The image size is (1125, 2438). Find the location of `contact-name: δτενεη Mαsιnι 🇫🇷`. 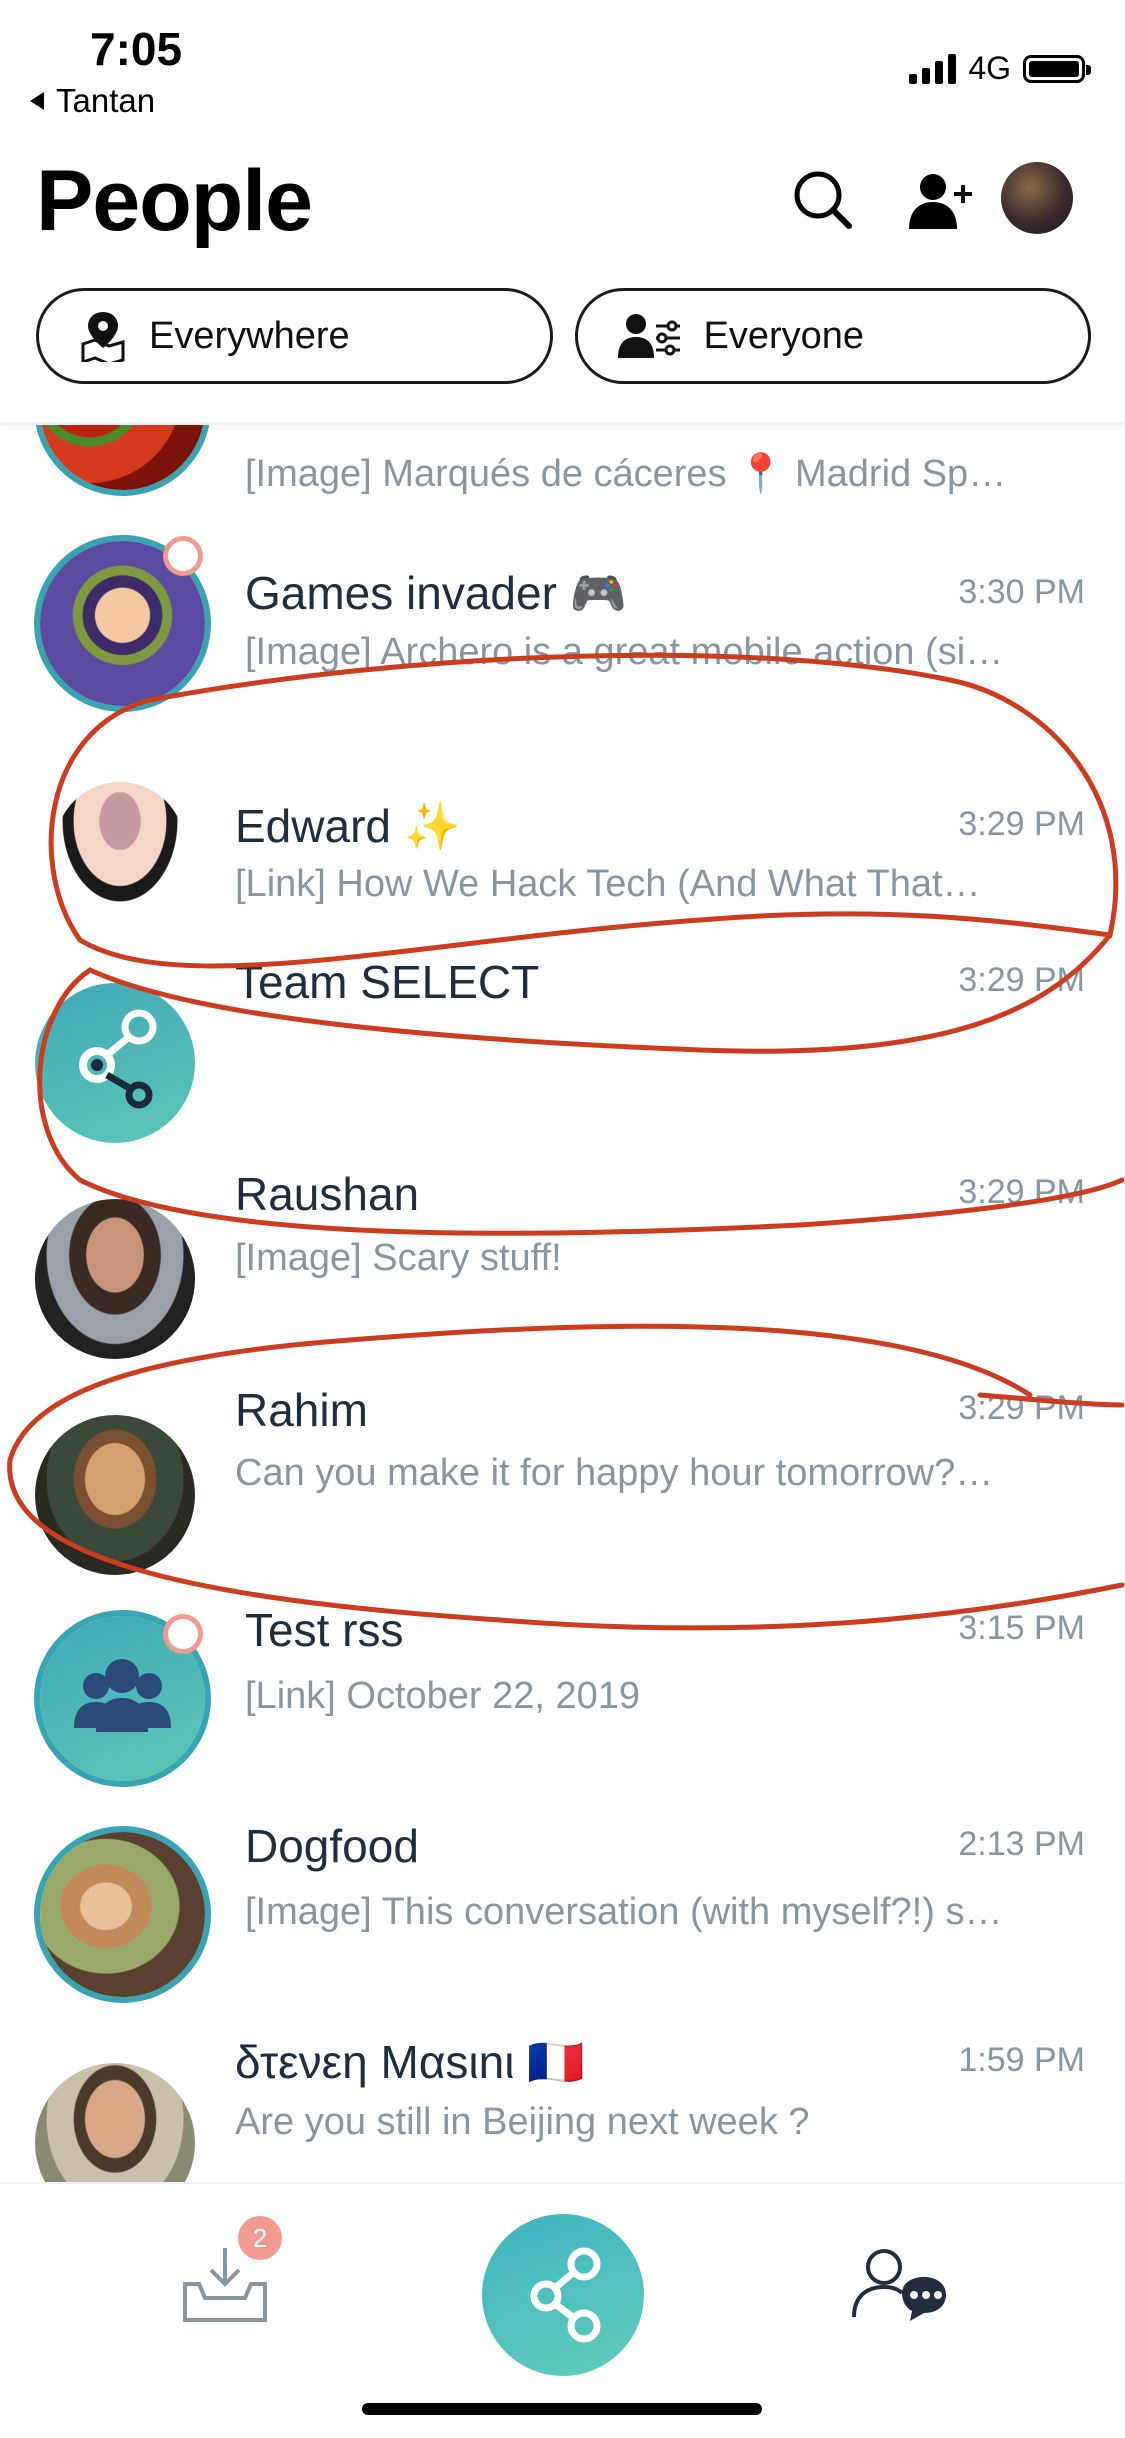

contact-name: δτενεη Mαsιnι 🇫🇷 is located at coordinates (410, 2062).